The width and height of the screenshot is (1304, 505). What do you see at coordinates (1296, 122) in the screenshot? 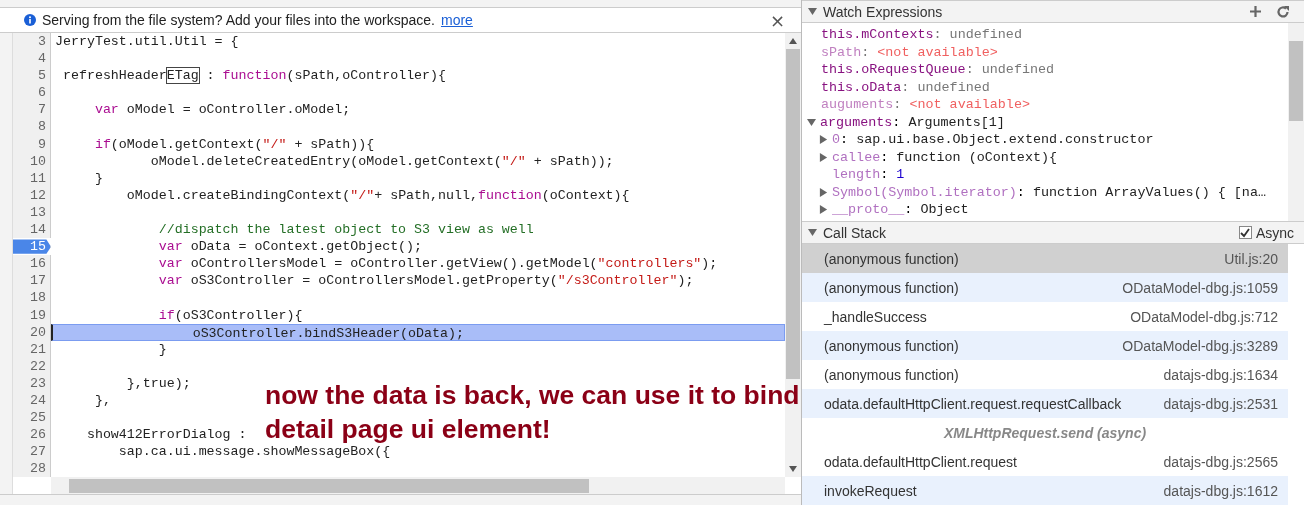
I see `vertical-scrollbar` at bounding box center [1296, 122].